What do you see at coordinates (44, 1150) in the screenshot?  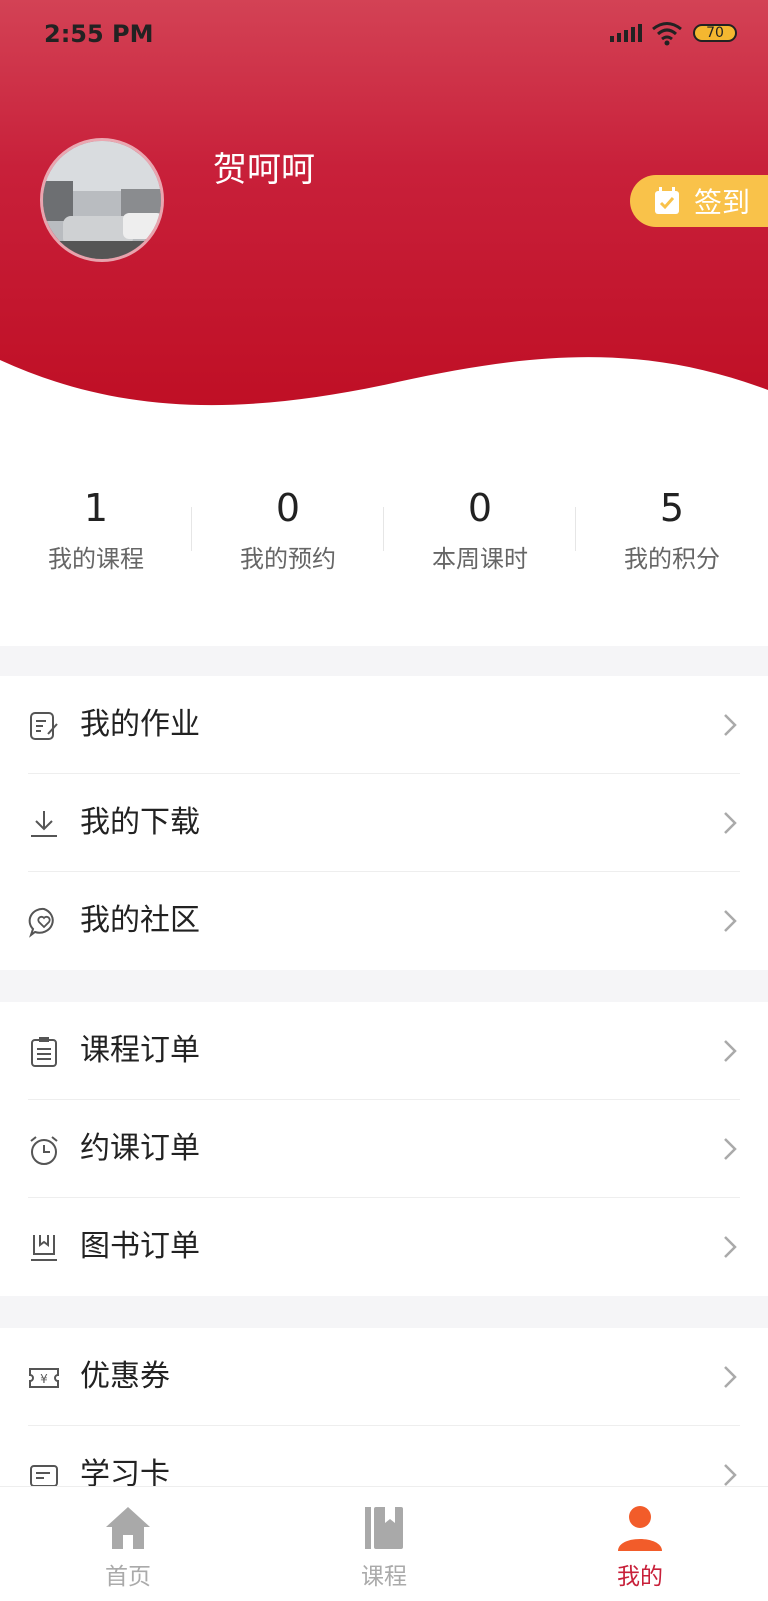 I see `alarm-clock-icon` at bounding box center [44, 1150].